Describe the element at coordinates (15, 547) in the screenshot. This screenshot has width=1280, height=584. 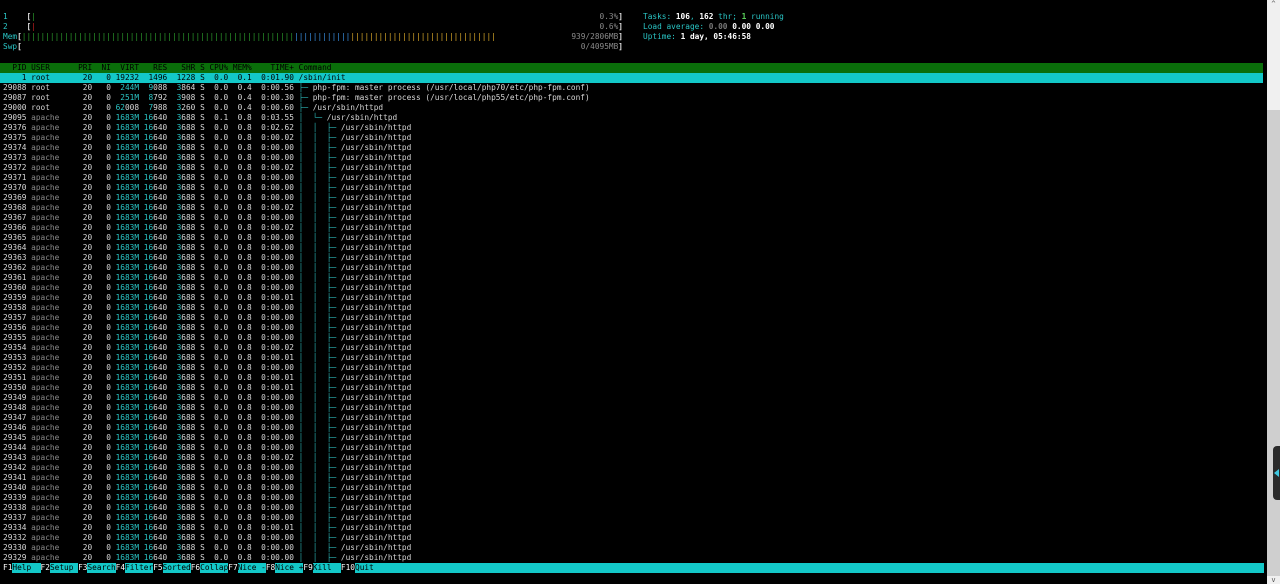
I see `cell-pid: 29330` at that location.